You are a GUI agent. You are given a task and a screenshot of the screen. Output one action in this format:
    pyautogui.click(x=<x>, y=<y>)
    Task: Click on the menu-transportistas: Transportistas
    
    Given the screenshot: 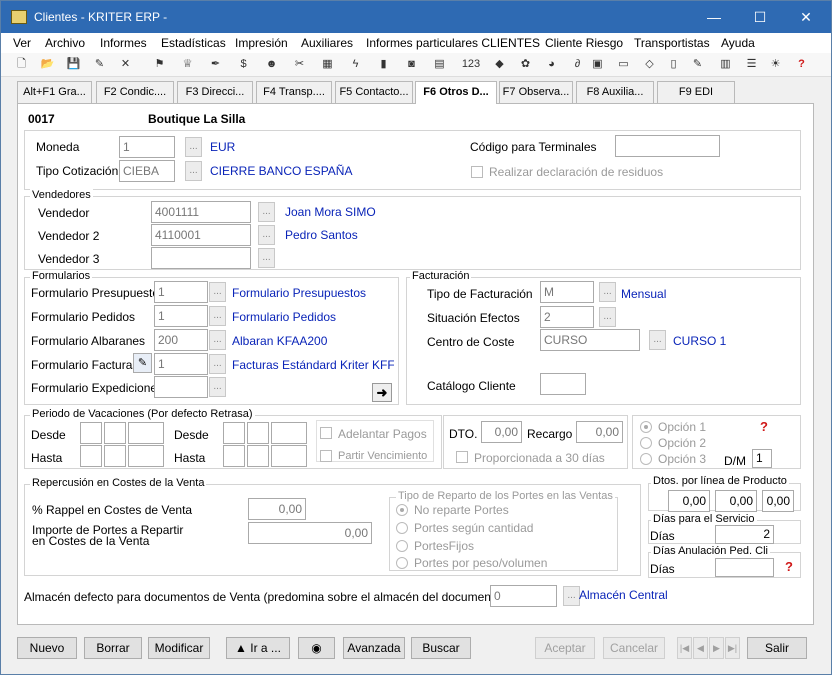 What is the action you would take?
    pyautogui.click(x=672, y=43)
    